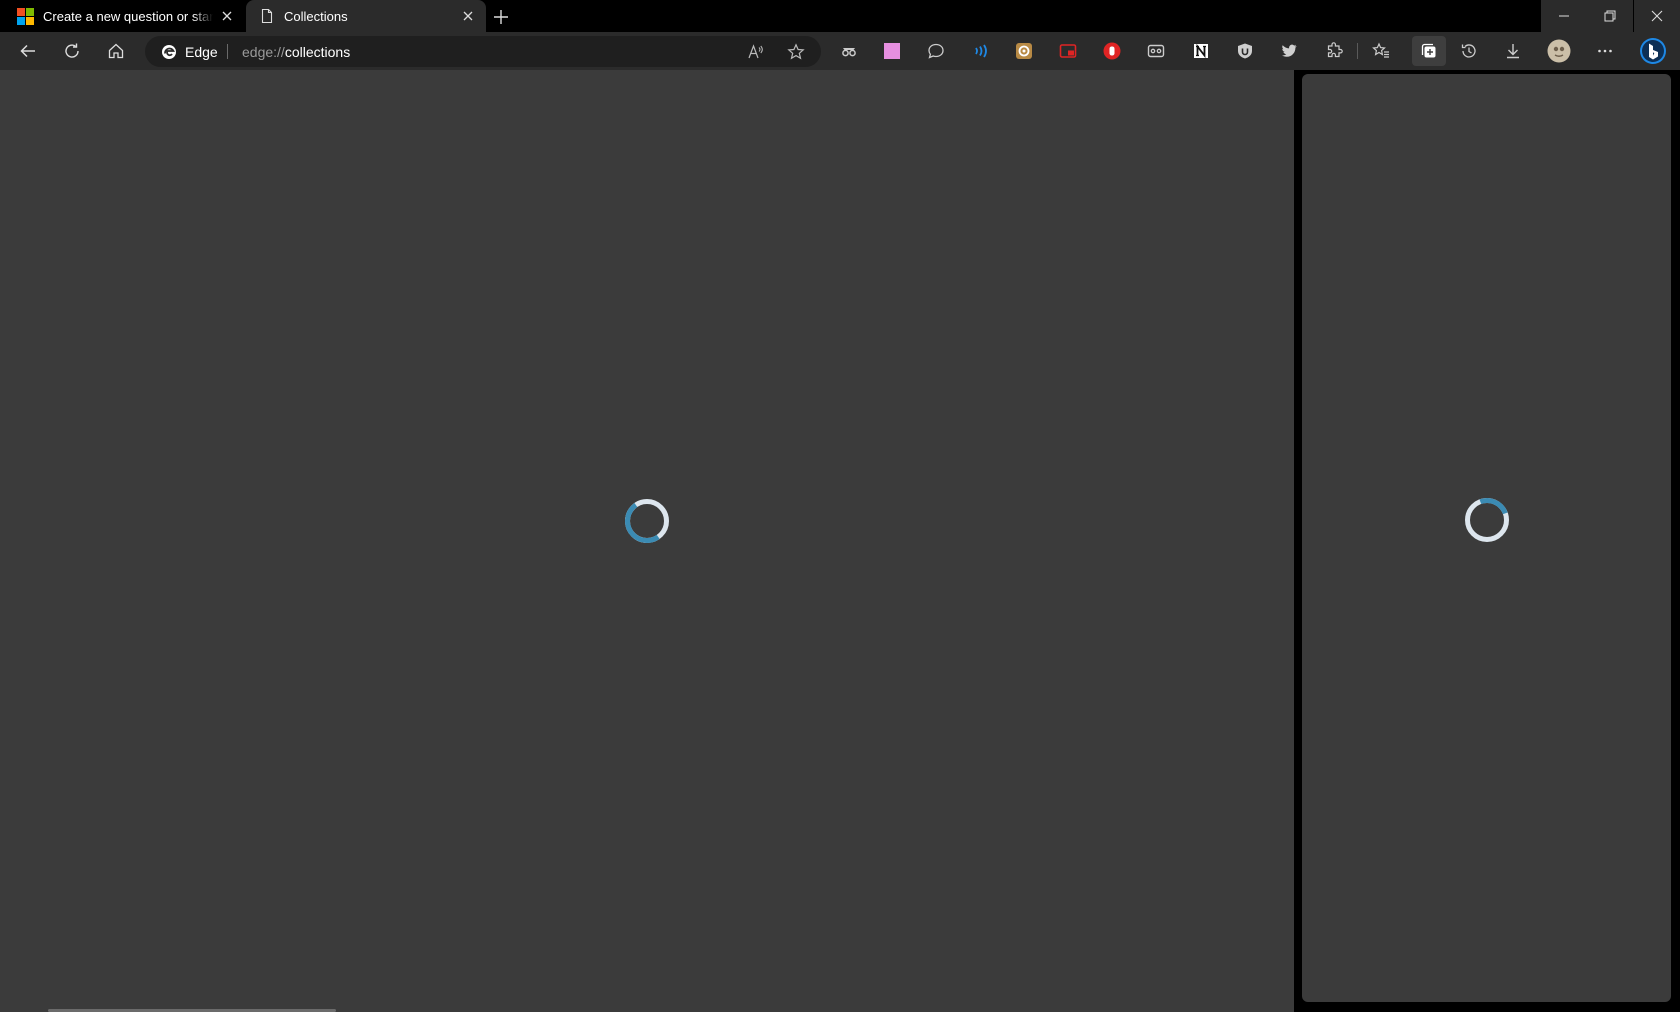 This screenshot has height=1012, width=1680. Describe the element at coordinates (1657, 16) in the screenshot. I see `close-window-button` at that location.